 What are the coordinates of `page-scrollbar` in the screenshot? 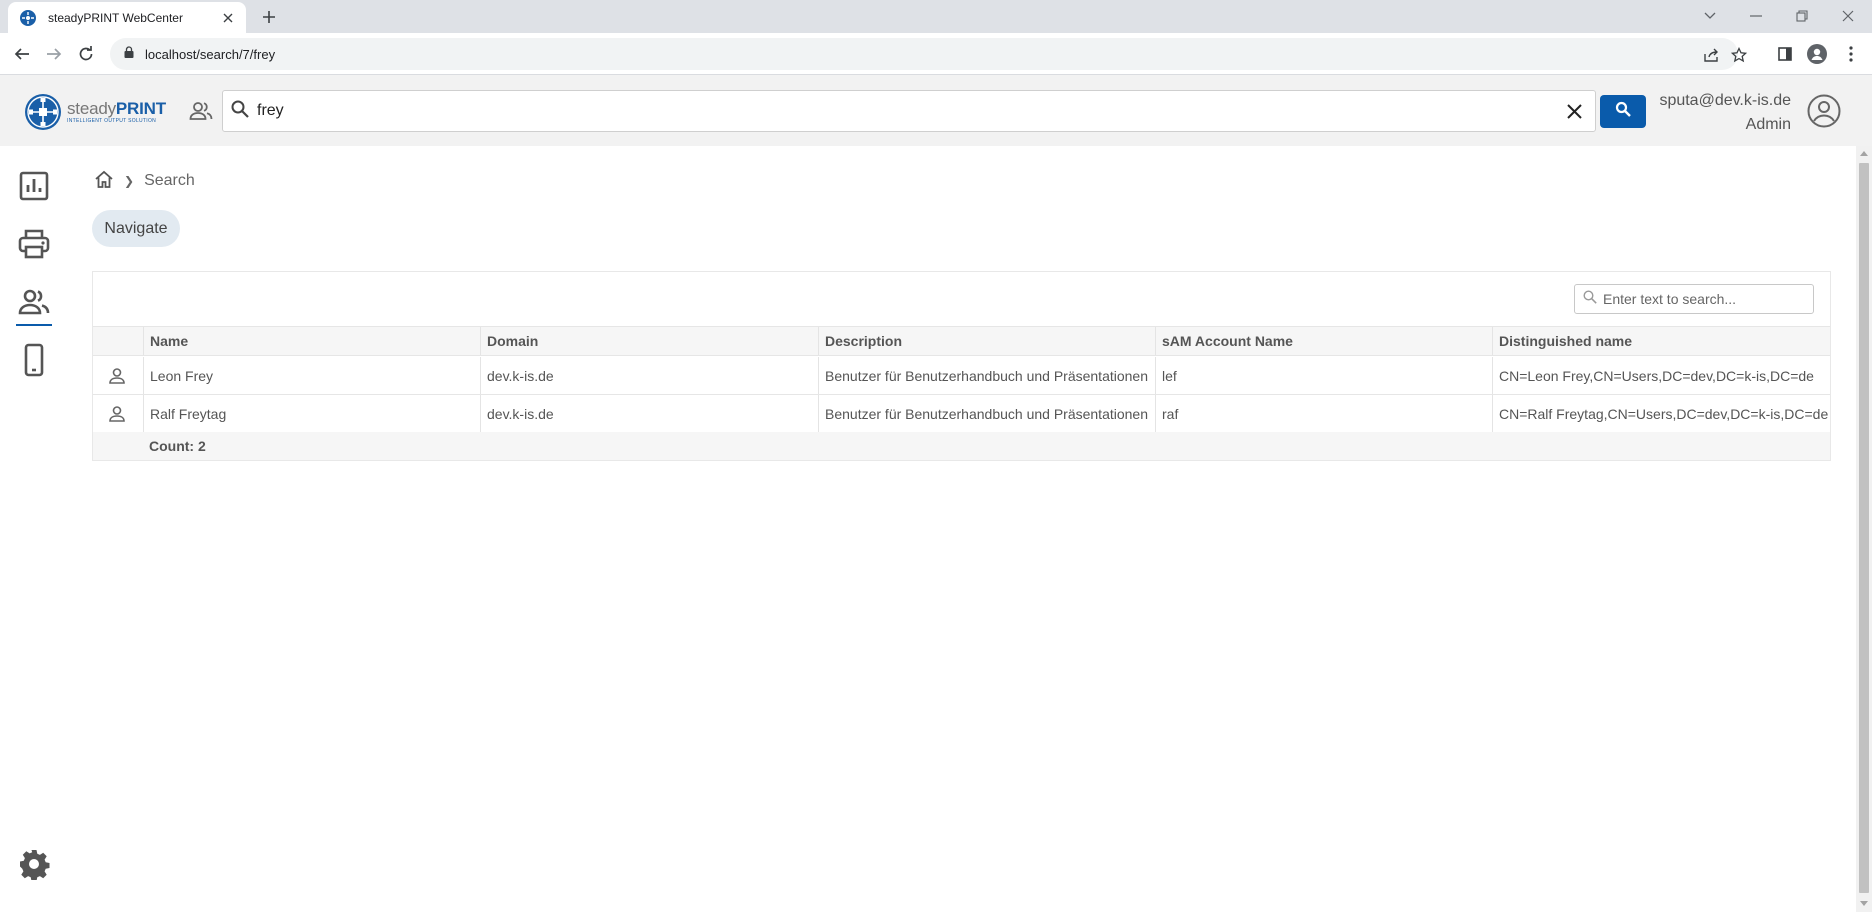 It's located at (1864, 529).